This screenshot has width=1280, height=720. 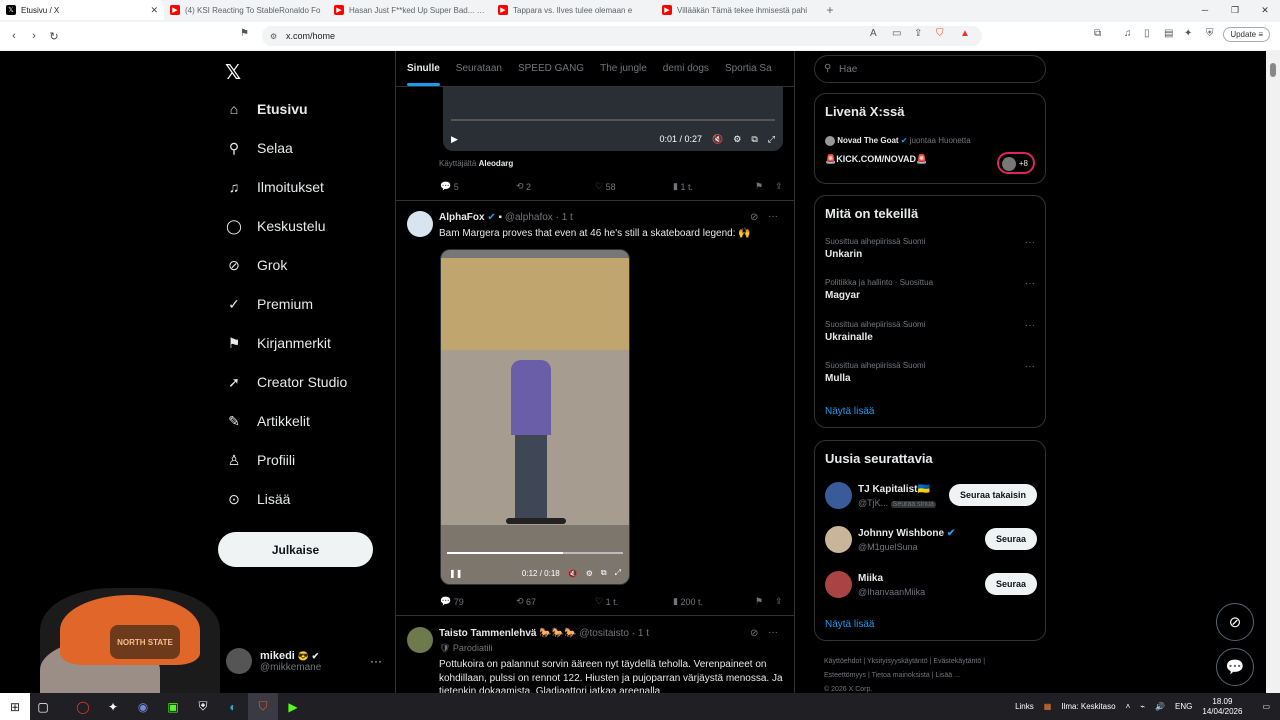 What do you see at coordinates (1168, 33) in the screenshot?
I see `wallet-icon: ▤` at bounding box center [1168, 33].